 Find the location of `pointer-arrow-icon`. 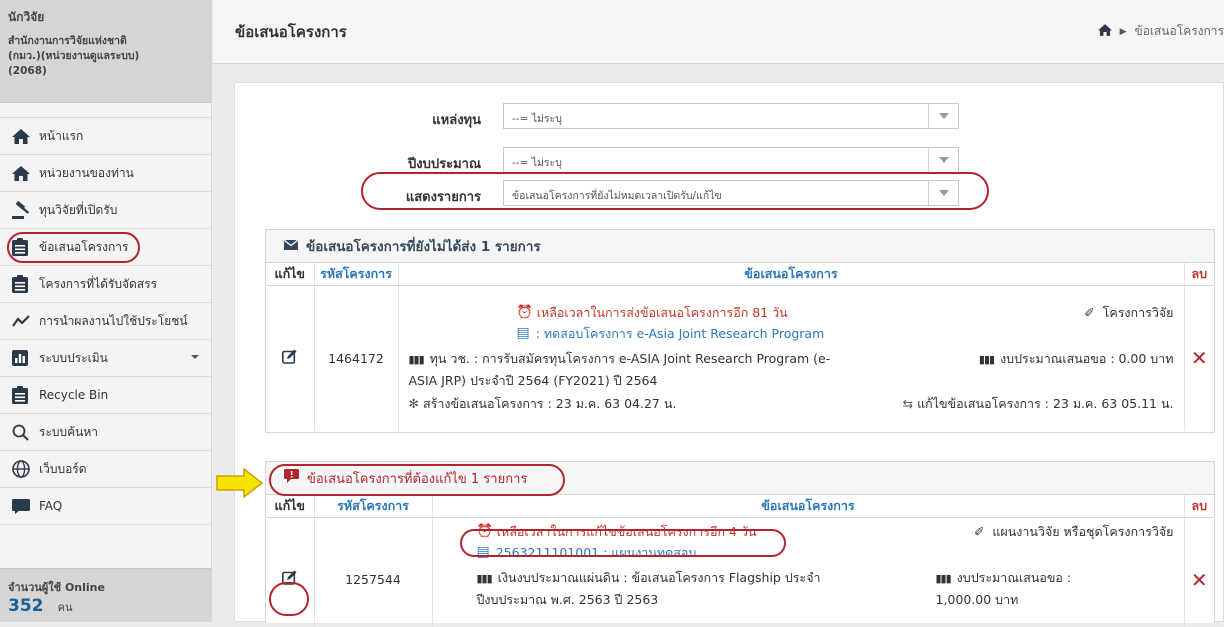

pointer-arrow-icon is located at coordinates (240, 483).